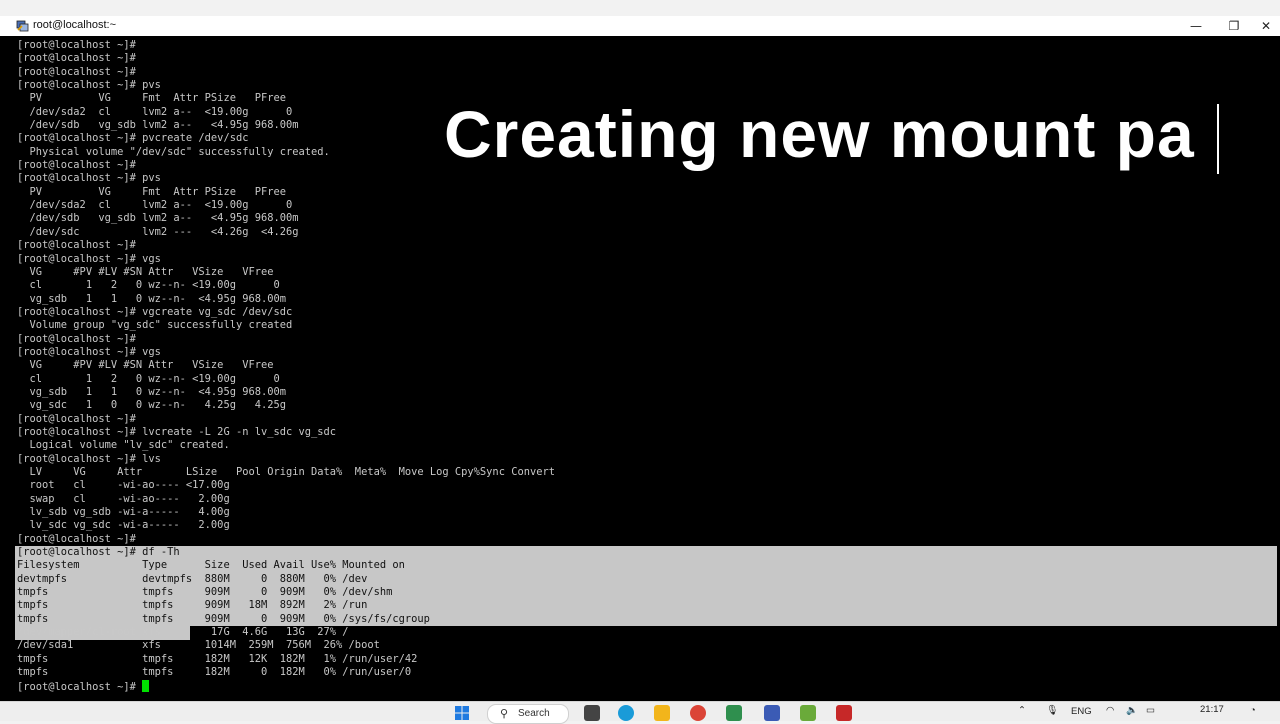 This screenshot has width=1280, height=724. What do you see at coordinates (1081, 711) in the screenshot?
I see `language-indicator: ENG` at bounding box center [1081, 711].